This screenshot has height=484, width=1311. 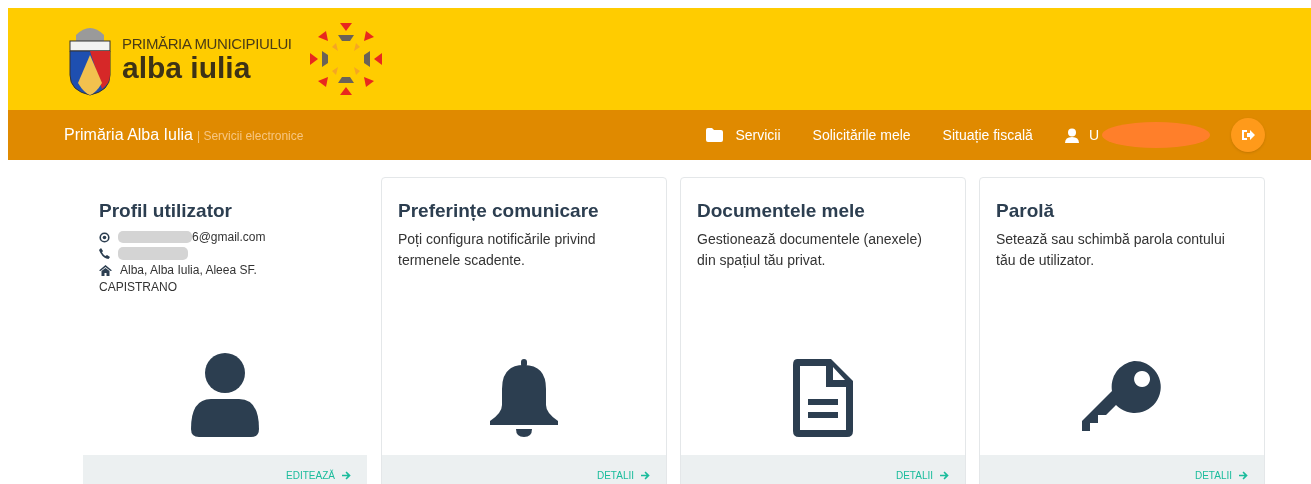 What do you see at coordinates (861, 135) in the screenshot?
I see `nav-link: Solicitările mele` at bounding box center [861, 135].